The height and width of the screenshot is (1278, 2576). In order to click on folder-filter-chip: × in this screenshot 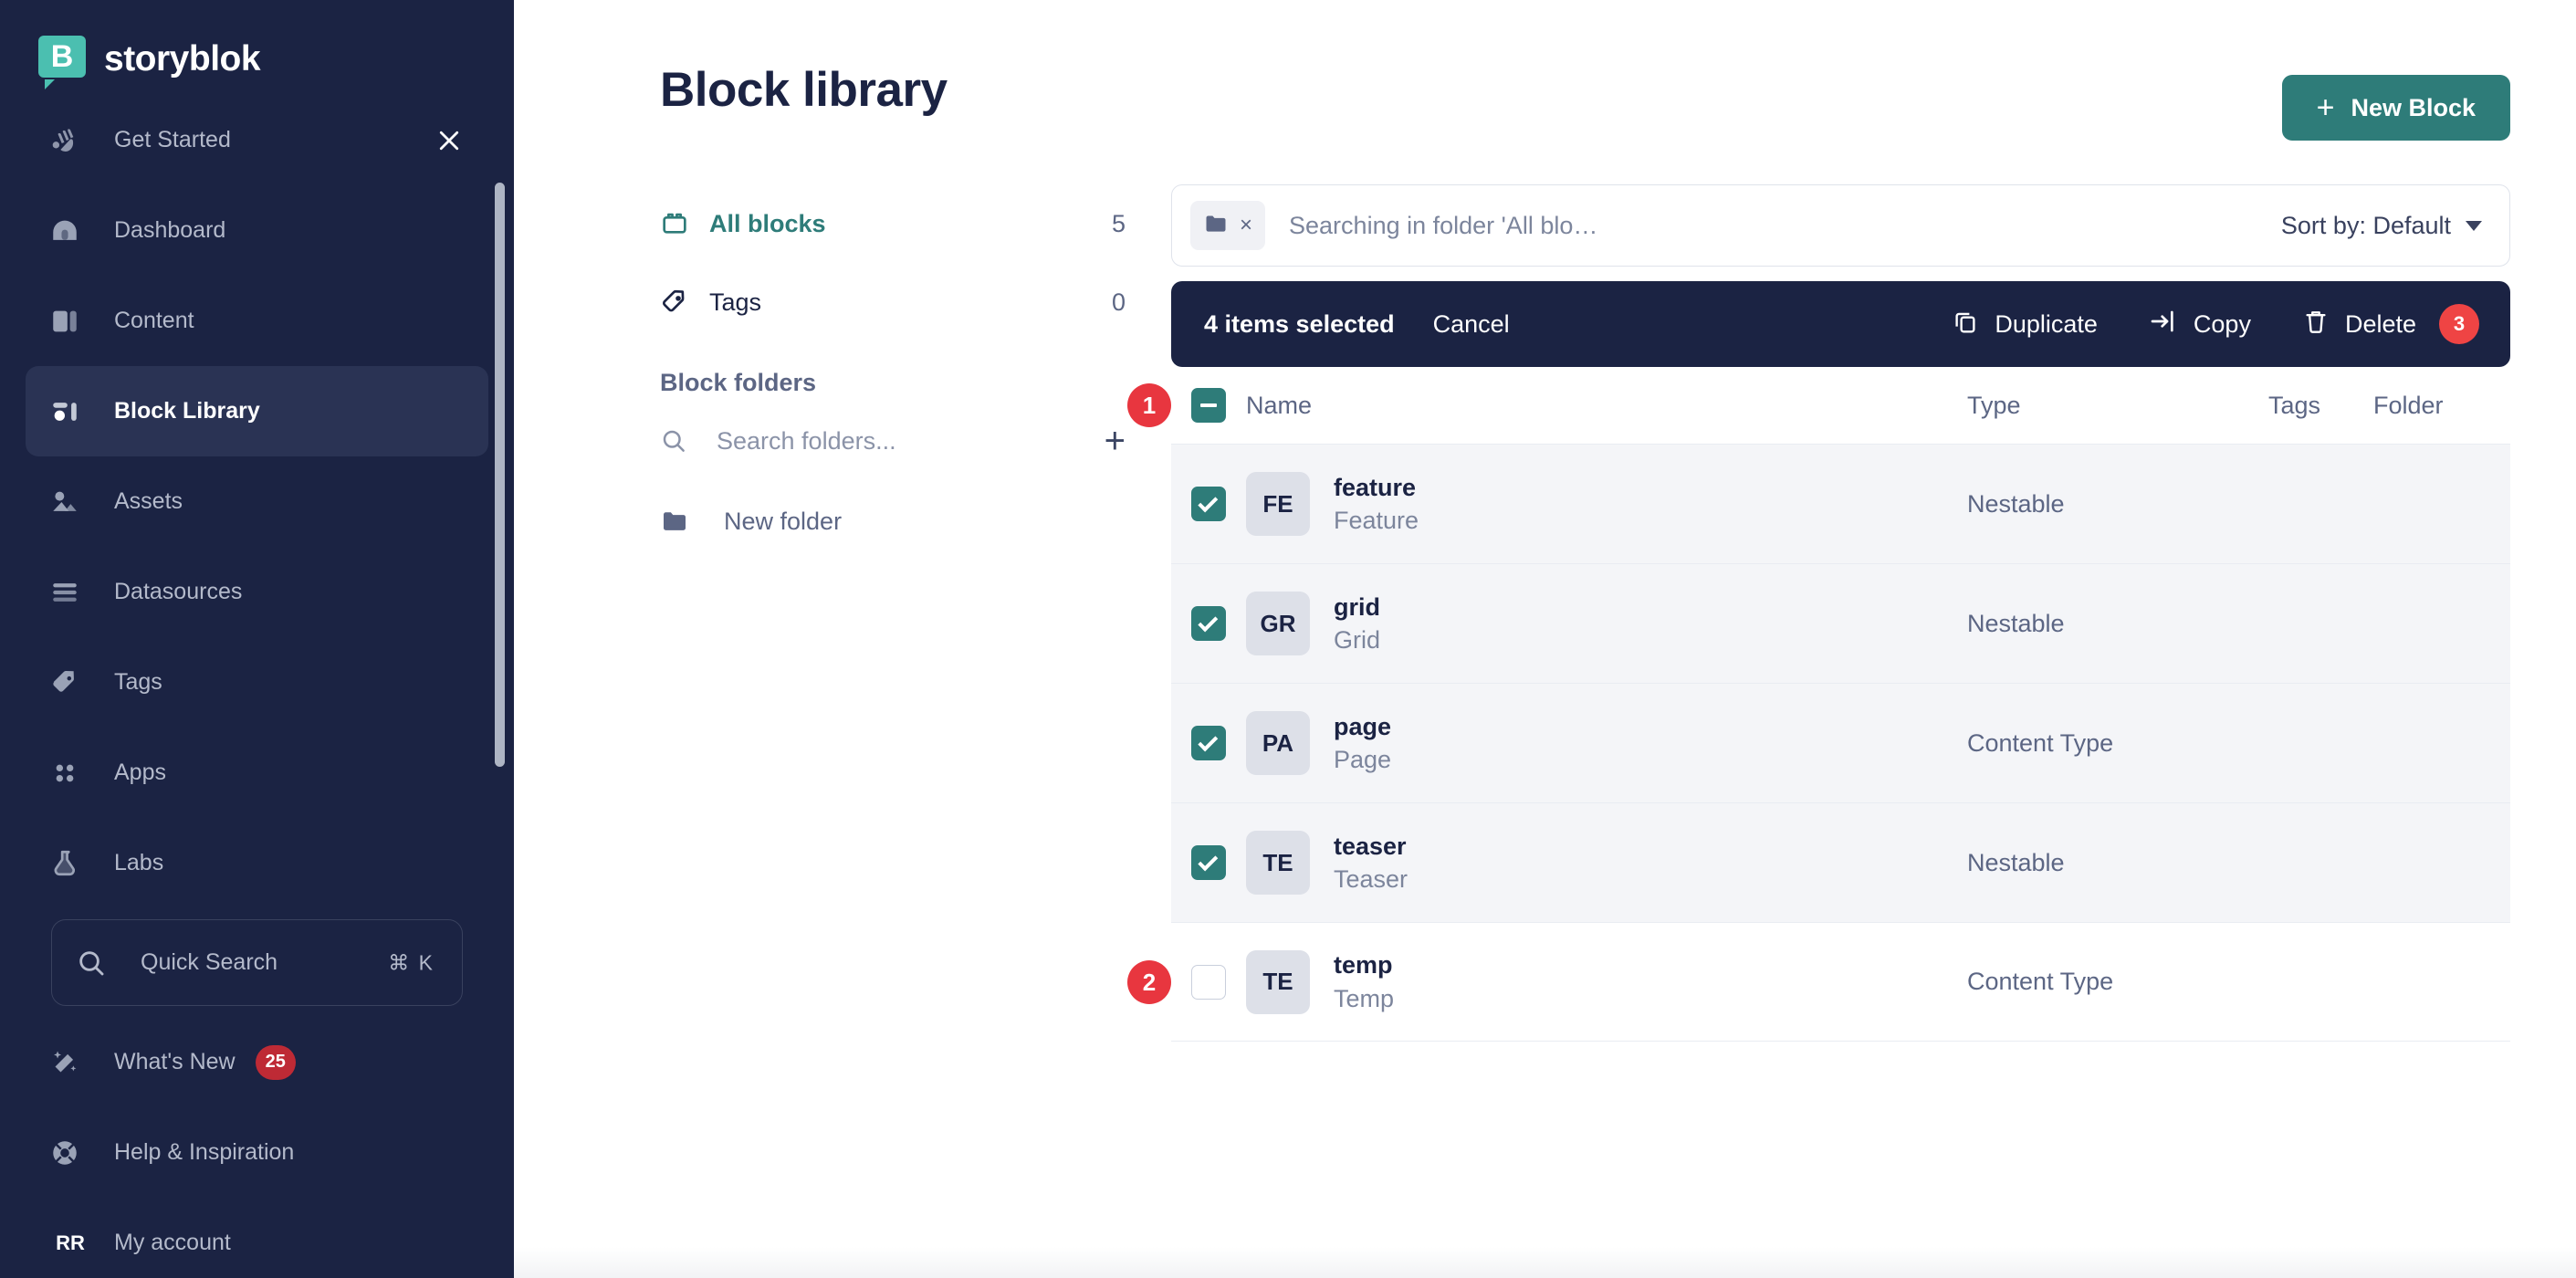, I will do `click(1228, 225)`.